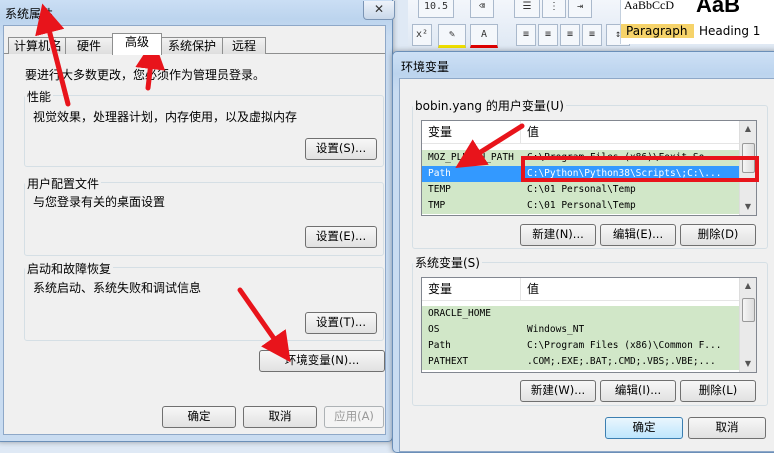 The height and width of the screenshot is (453, 774). Describe the element at coordinates (452, 36) in the screenshot. I see `highlight-icon: ✎` at that location.